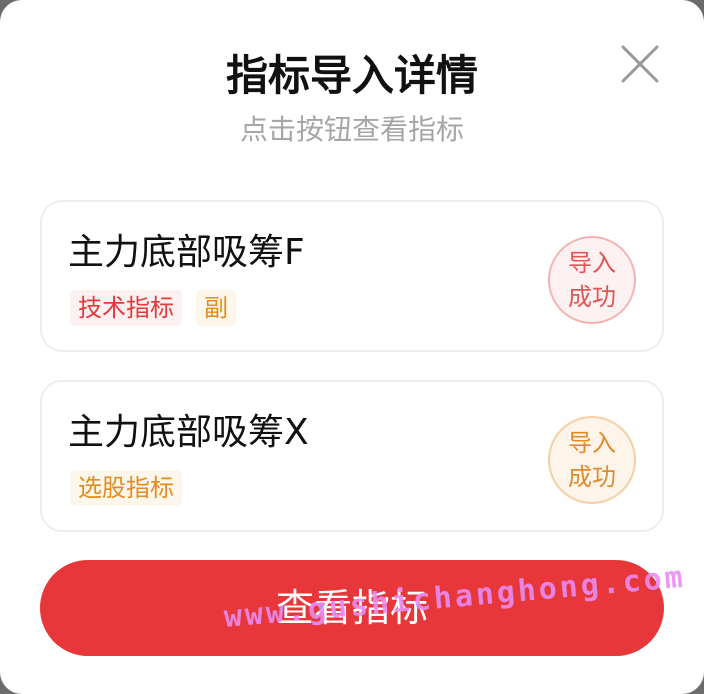 The height and width of the screenshot is (694, 704). What do you see at coordinates (126, 308) in the screenshot?
I see `tag-indicator-type: 技术指标` at bounding box center [126, 308].